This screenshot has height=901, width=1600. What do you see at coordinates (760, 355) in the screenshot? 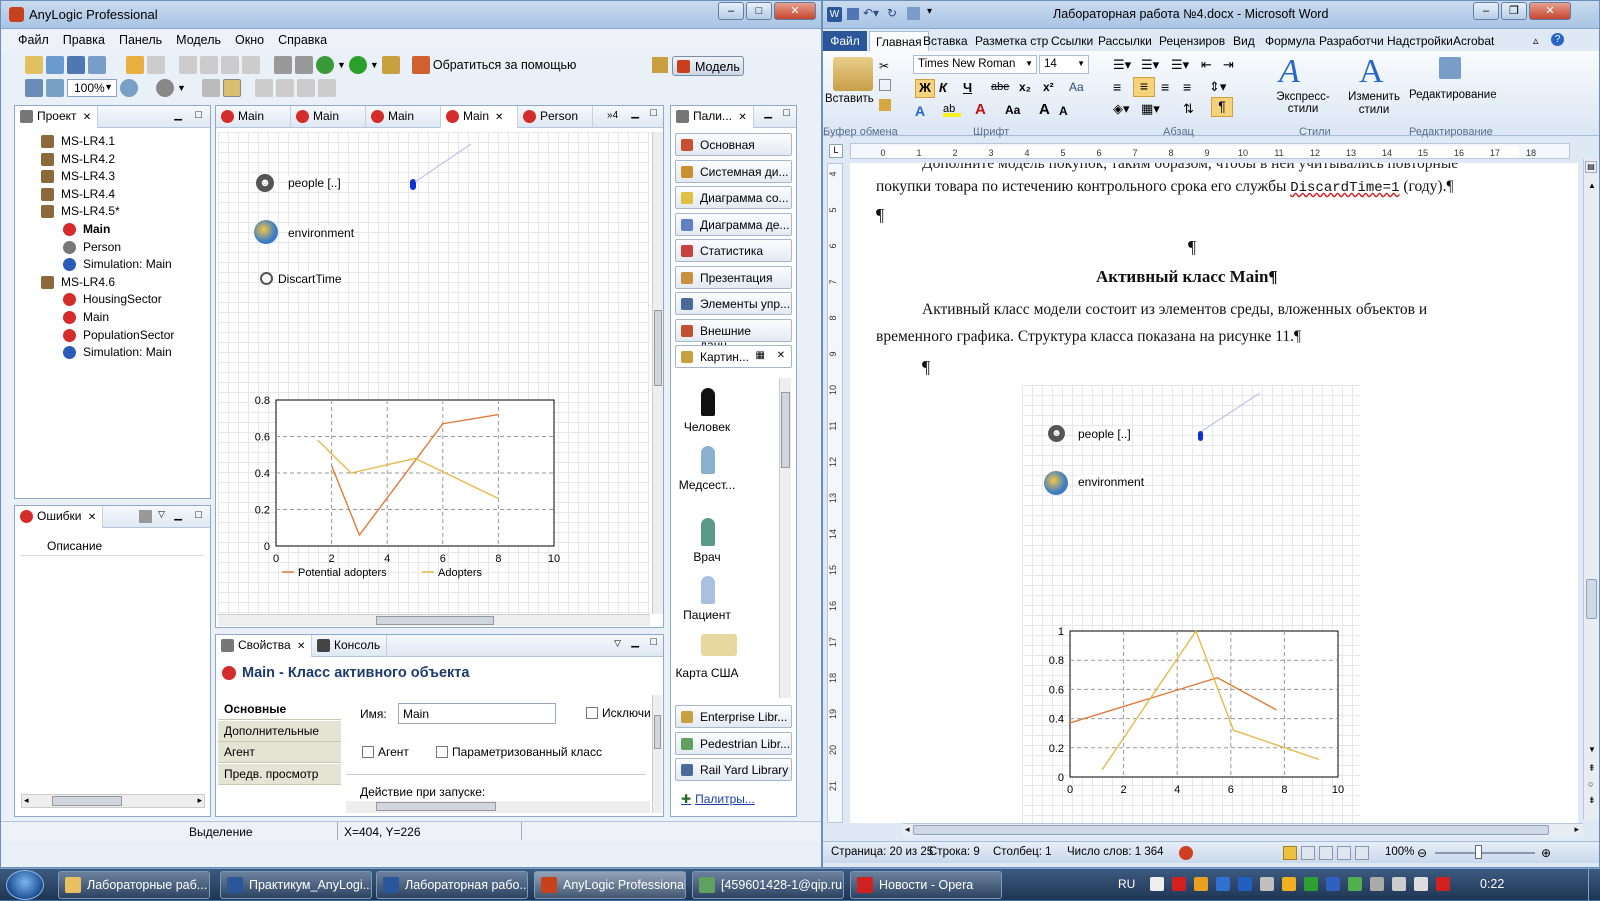
I see `layout-icon: ▦` at bounding box center [760, 355].